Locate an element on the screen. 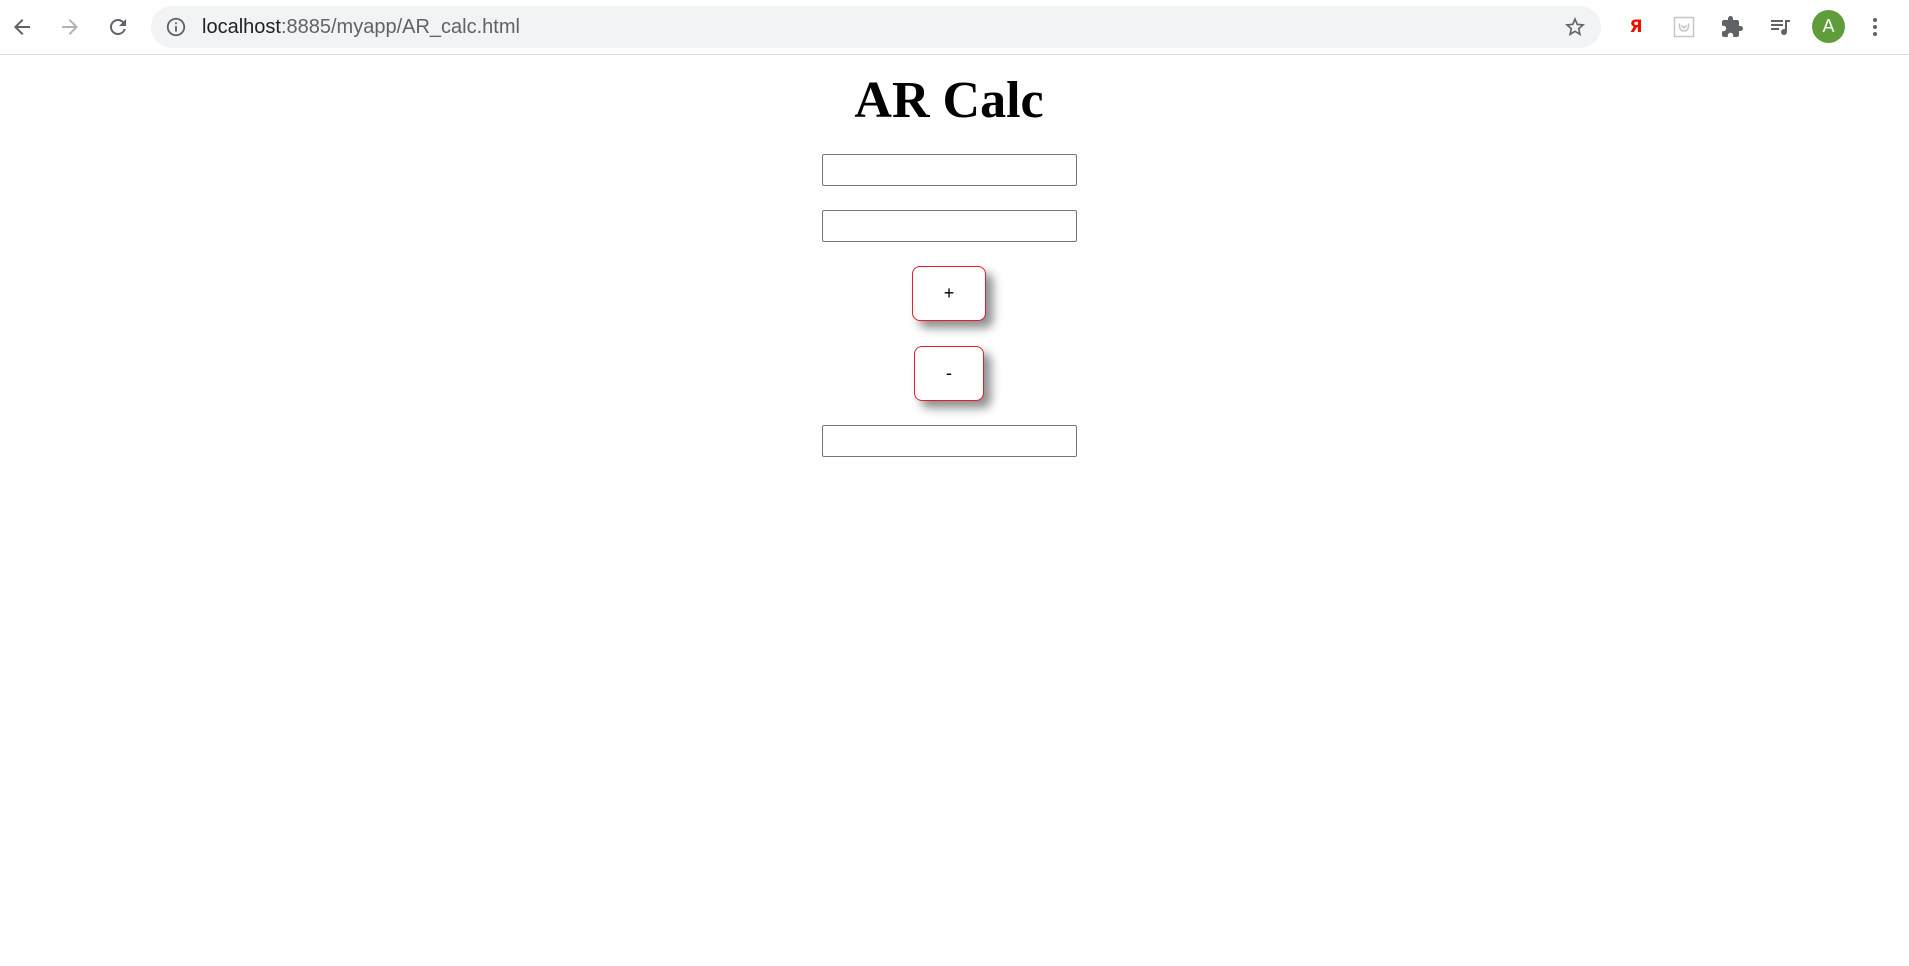 The height and width of the screenshot is (966, 1909). reload-icon is located at coordinates (118, 27).